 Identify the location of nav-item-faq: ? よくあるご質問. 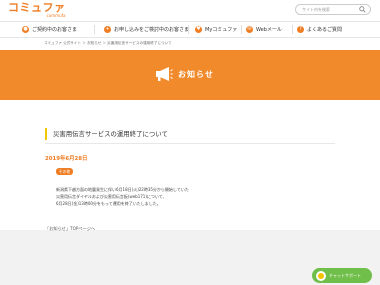
(319, 29).